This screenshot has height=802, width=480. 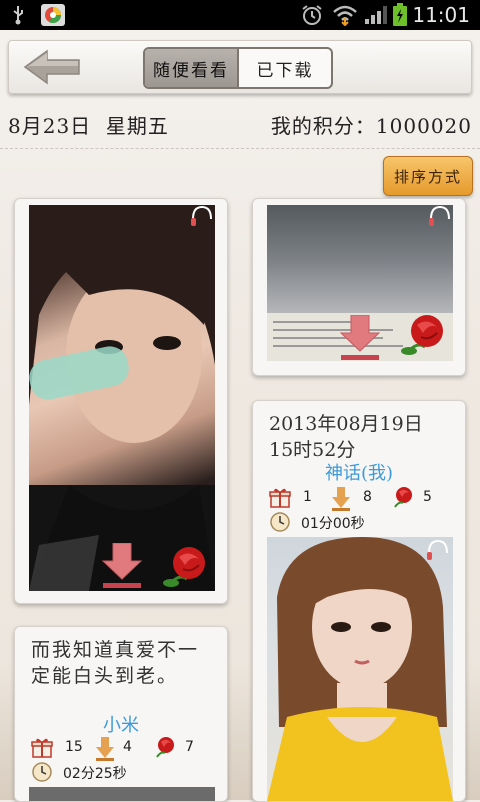 What do you see at coordinates (95, 774) in the screenshot?
I see `duration: 02分25秒` at bounding box center [95, 774].